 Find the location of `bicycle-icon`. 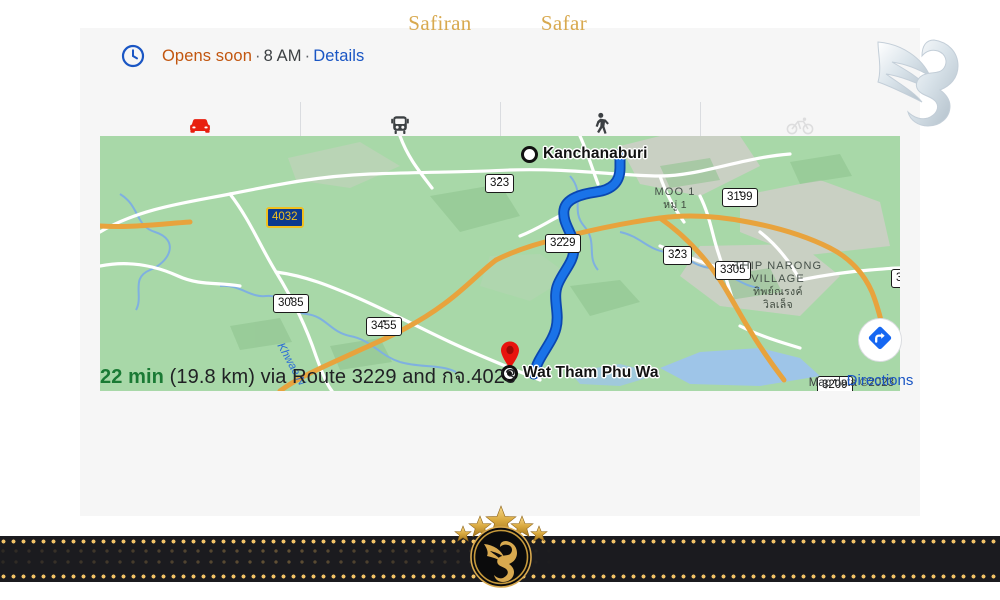

bicycle-icon is located at coordinates (800, 125).